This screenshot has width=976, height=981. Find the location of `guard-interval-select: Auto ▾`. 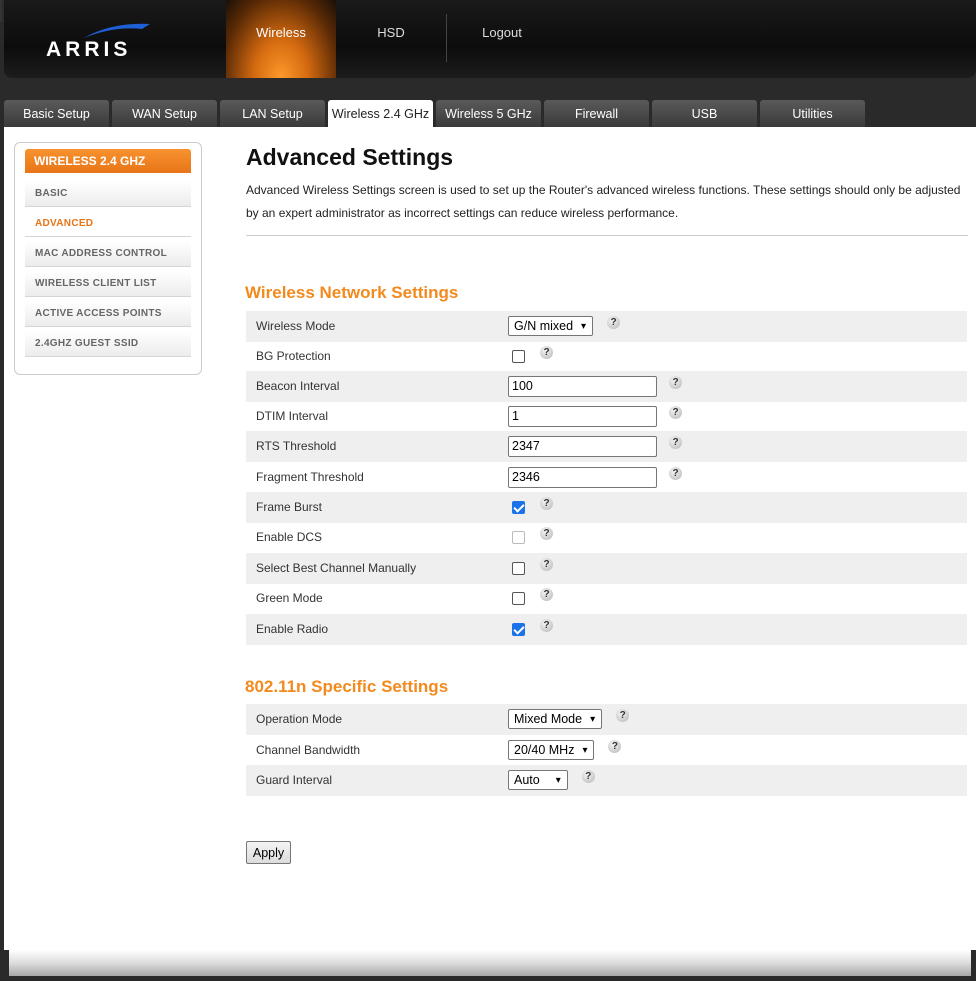

guard-interval-select: Auto ▾ is located at coordinates (538, 780).